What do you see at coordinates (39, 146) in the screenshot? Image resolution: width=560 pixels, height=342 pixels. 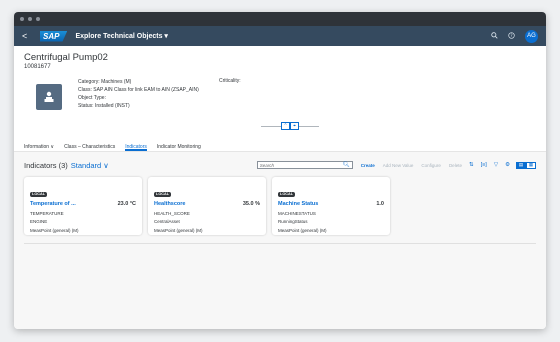 I see `tab-information: Information ∨` at bounding box center [39, 146].